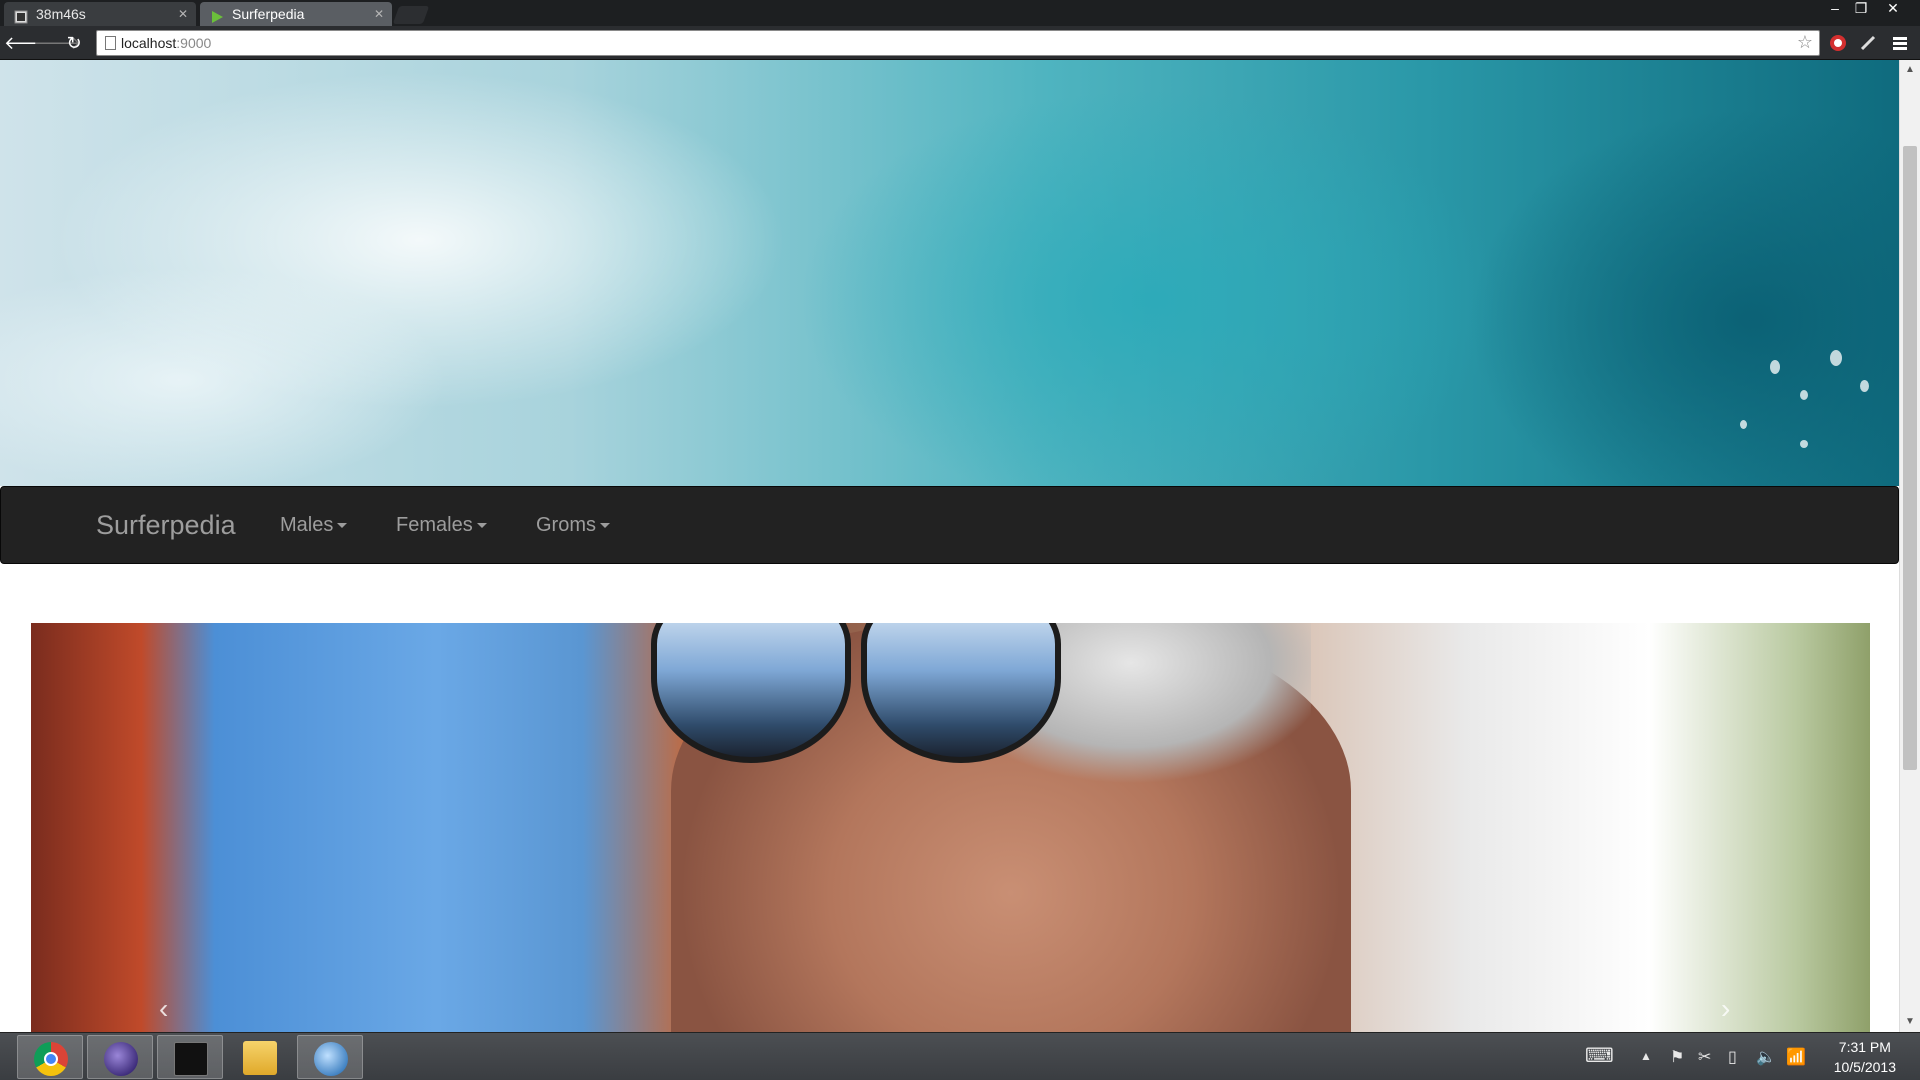 The image size is (1920, 1080). What do you see at coordinates (163, 1009) in the screenshot?
I see `carousel-prev-control: ‹` at bounding box center [163, 1009].